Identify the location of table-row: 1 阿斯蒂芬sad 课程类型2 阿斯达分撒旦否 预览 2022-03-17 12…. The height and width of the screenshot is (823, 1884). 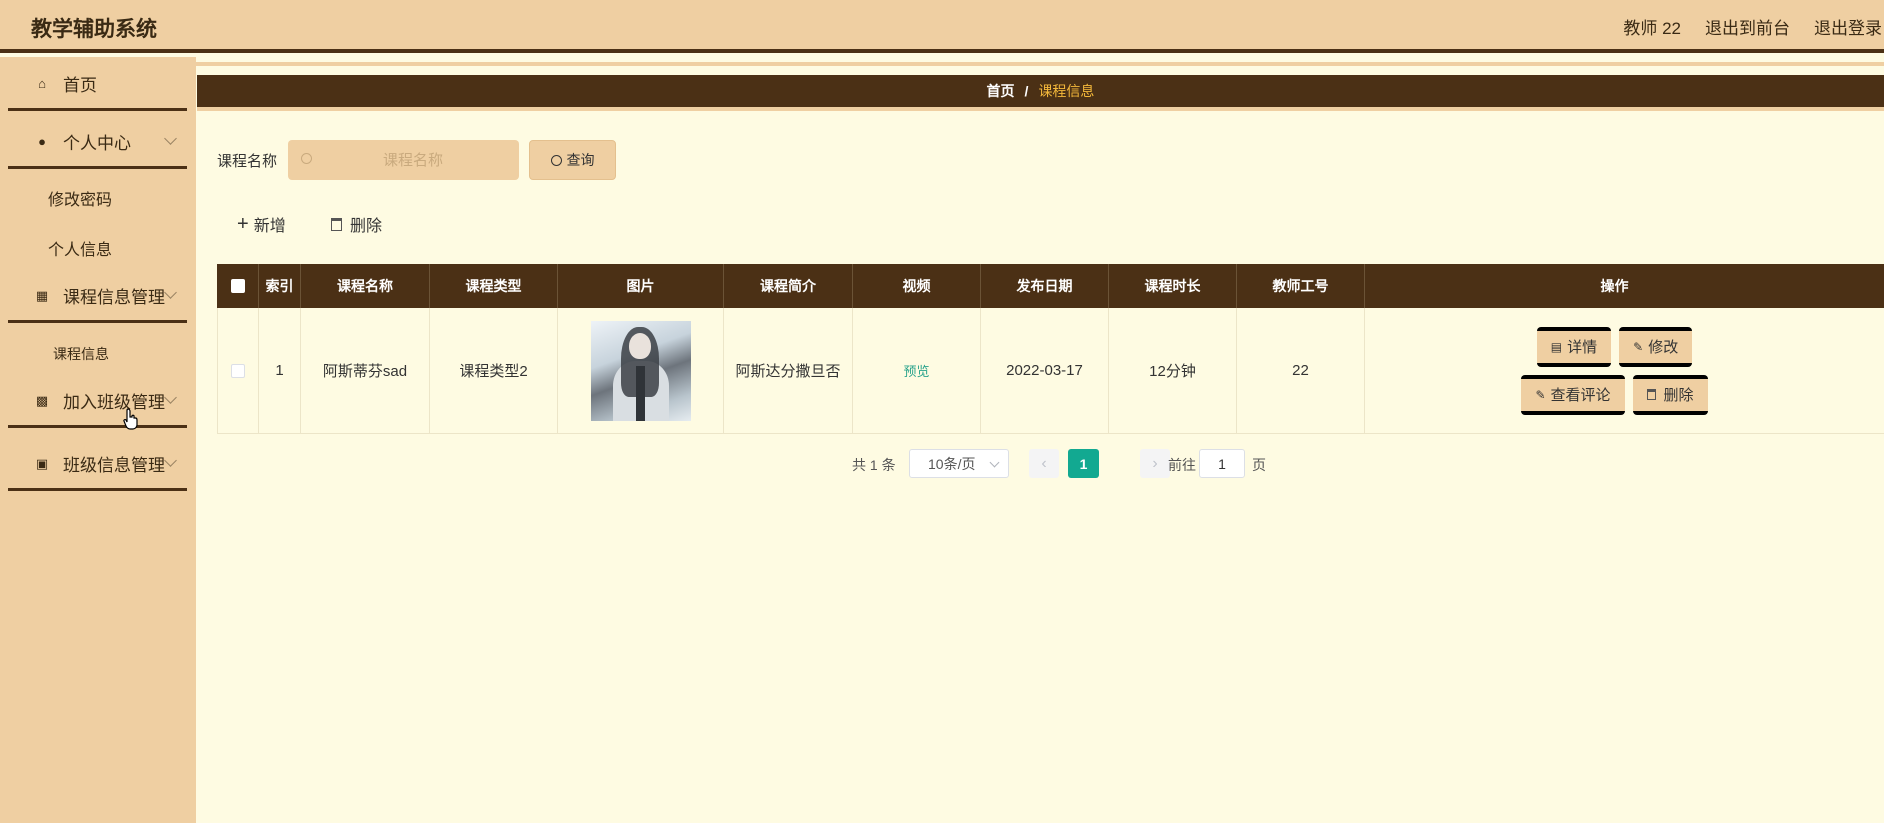
(1050, 371).